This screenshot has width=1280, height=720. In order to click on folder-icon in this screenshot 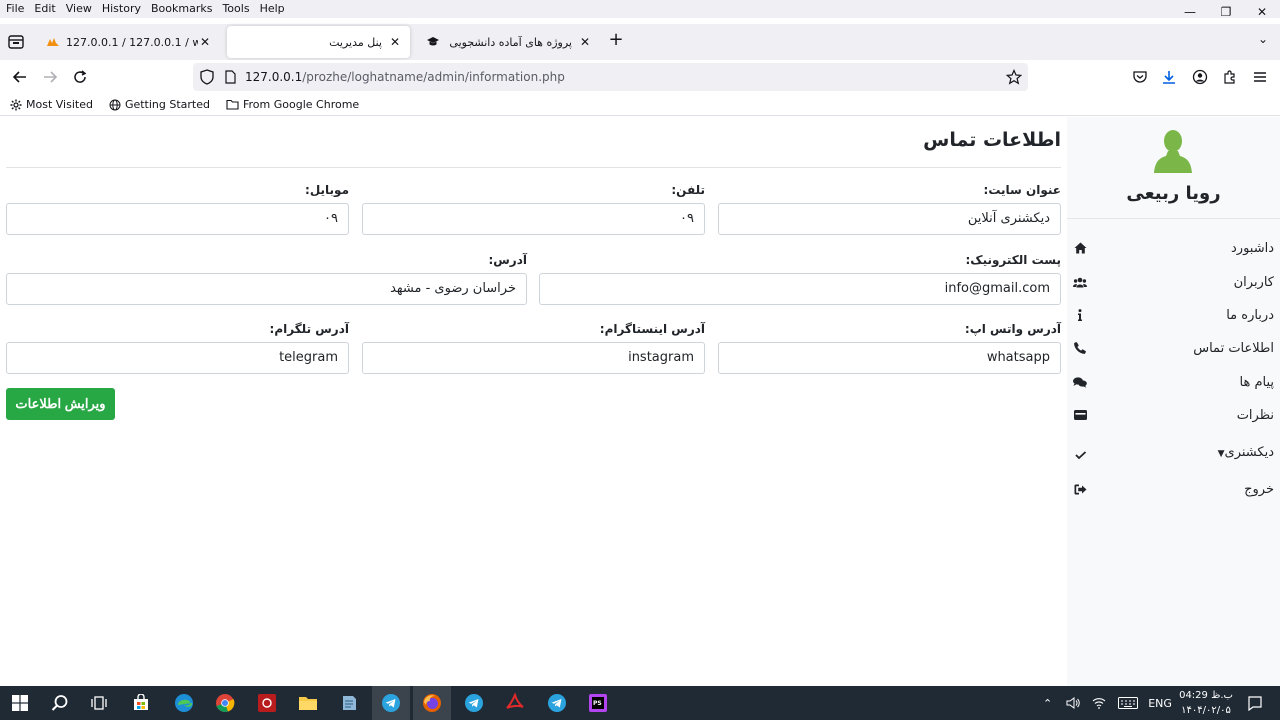, I will do `click(232, 104)`.